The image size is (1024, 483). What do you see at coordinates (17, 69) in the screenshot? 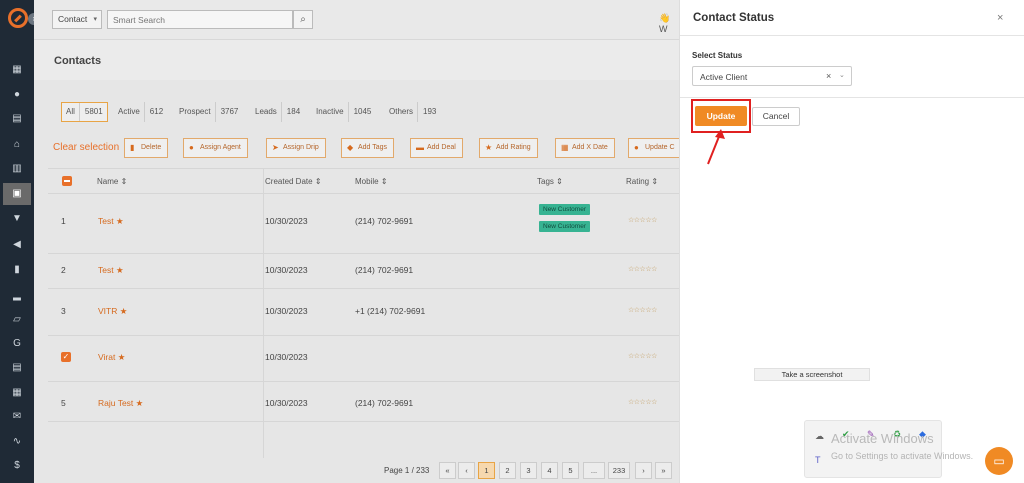
I see `dashboard-icon: ▦` at bounding box center [17, 69].